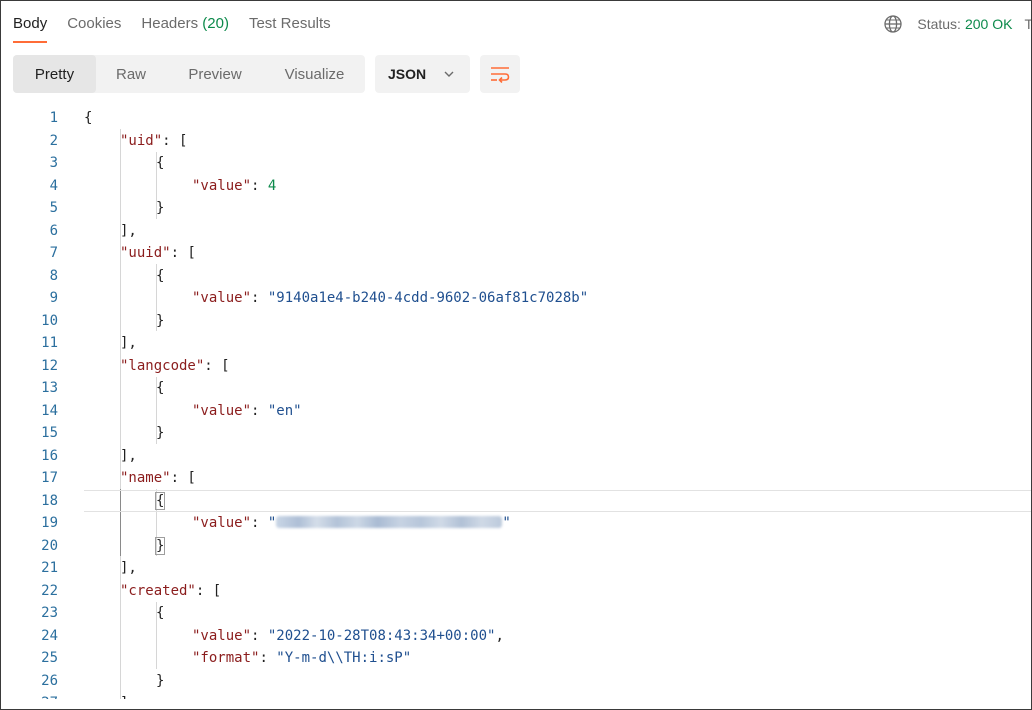  Describe the element at coordinates (988, 24) in the screenshot. I see `status-value: 200 OK` at that location.